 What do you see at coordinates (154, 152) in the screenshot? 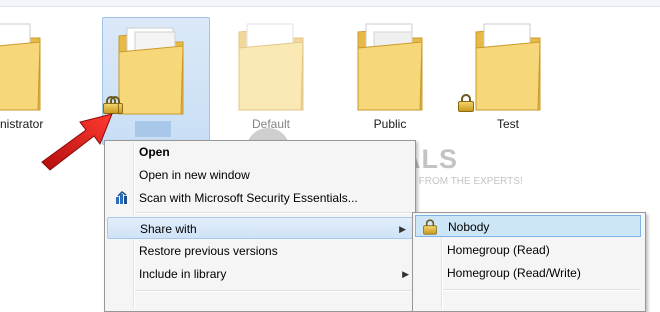
I see `menu-item-label: Open` at bounding box center [154, 152].